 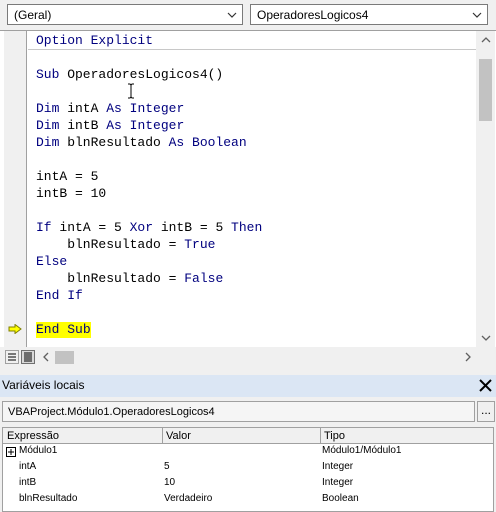 I want to click on locals-grid-header: Expressão Valor Tipo, so click(x=248, y=436).